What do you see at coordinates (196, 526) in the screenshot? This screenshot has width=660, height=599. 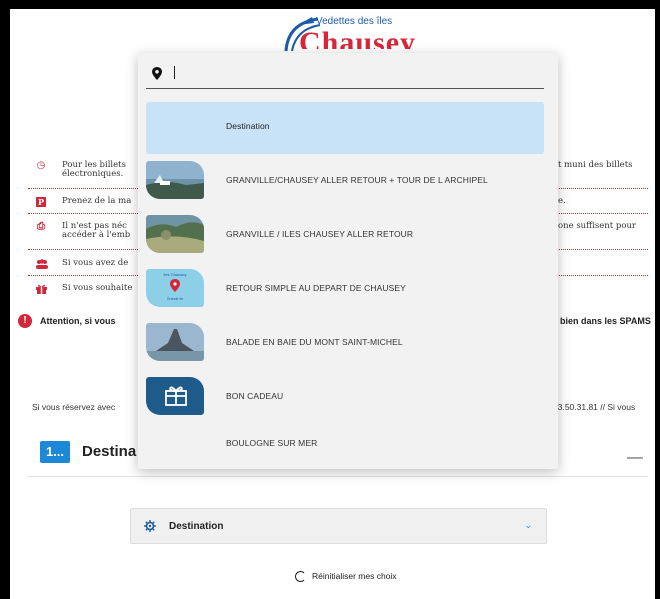 I see `destination-select-label: Destination` at bounding box center [196, 526].